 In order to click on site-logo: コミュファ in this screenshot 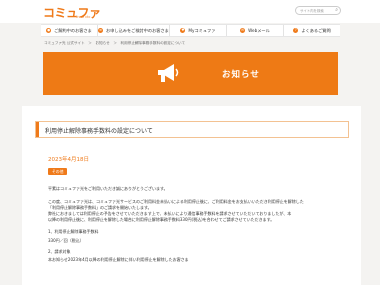, I will do `click(72, 12)`.